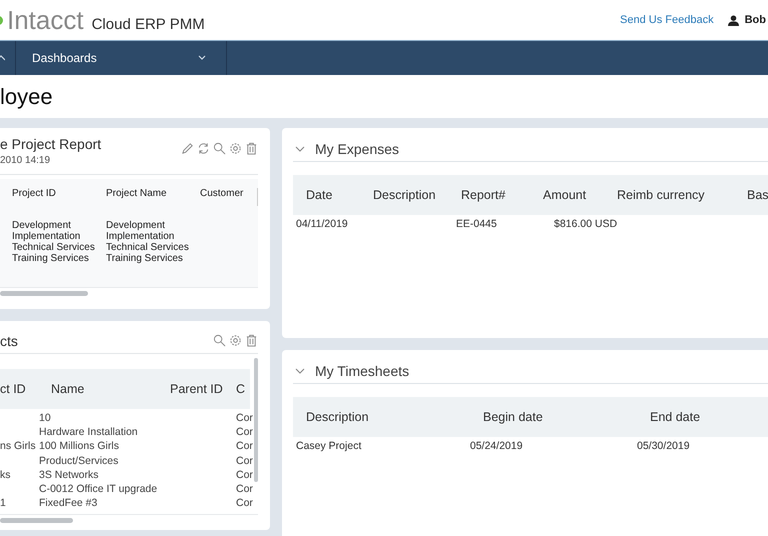 This screenshot has height=536, width=768. Describe the element at coordinates (357, 148) in the screenshot. I see `card-title: My Expenses` at that location.